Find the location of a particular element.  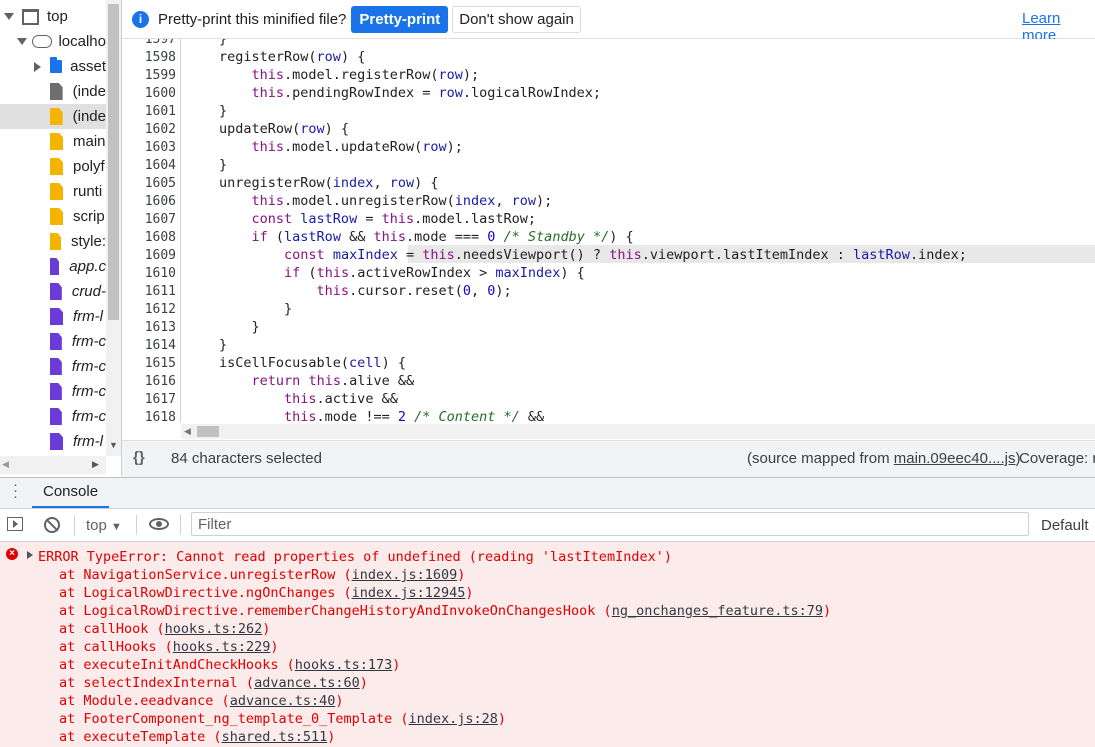

tree-scroll-thumb is located at coordinates (113, 162).